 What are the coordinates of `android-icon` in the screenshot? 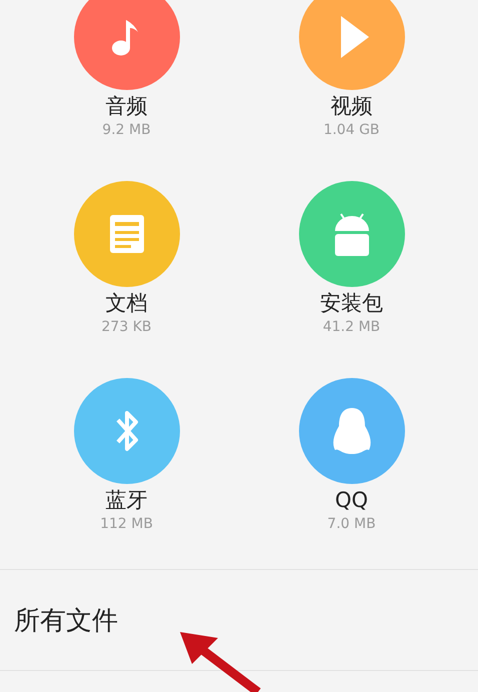 It's located at (351, 234).